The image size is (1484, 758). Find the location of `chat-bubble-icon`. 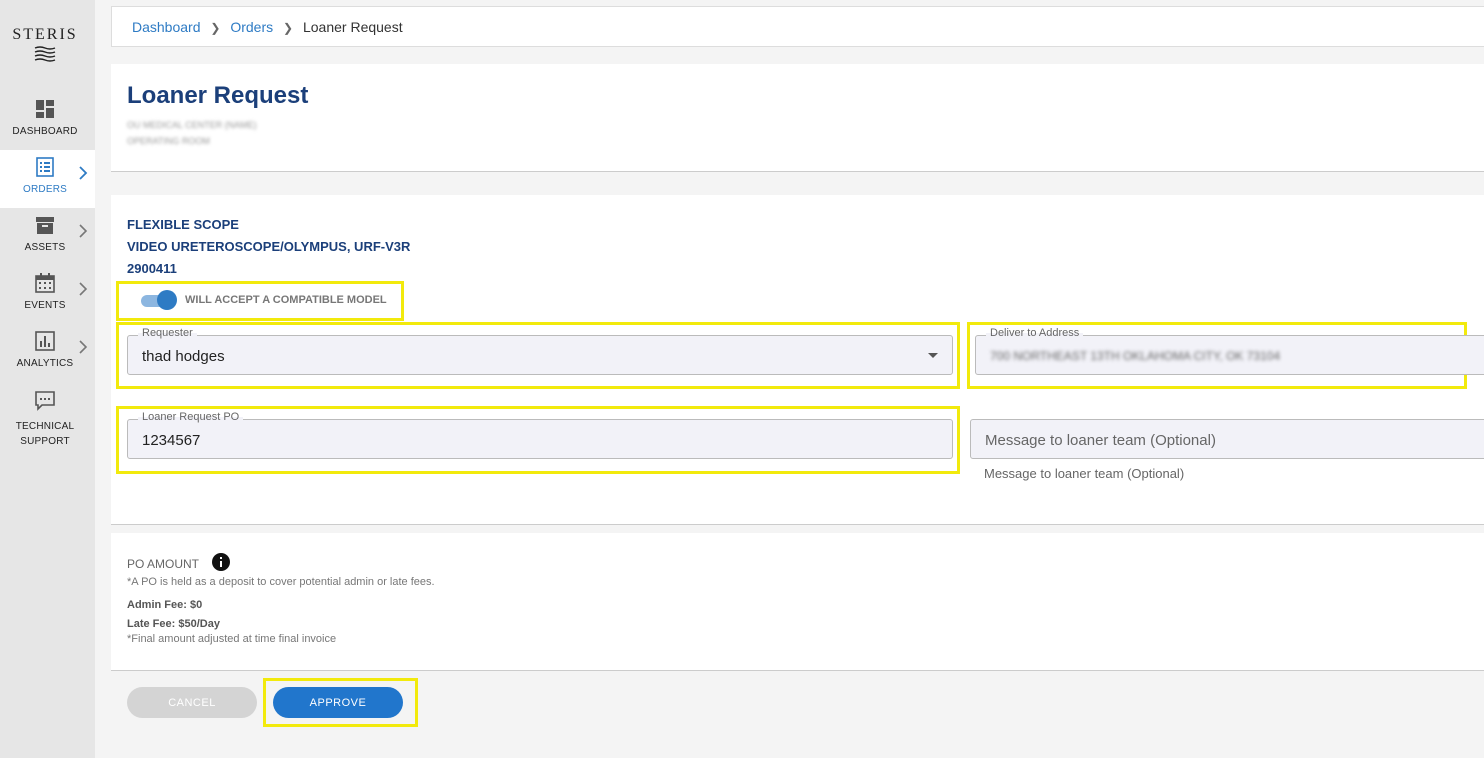

chat-bubble-icon is located at coordinates (45, 401).